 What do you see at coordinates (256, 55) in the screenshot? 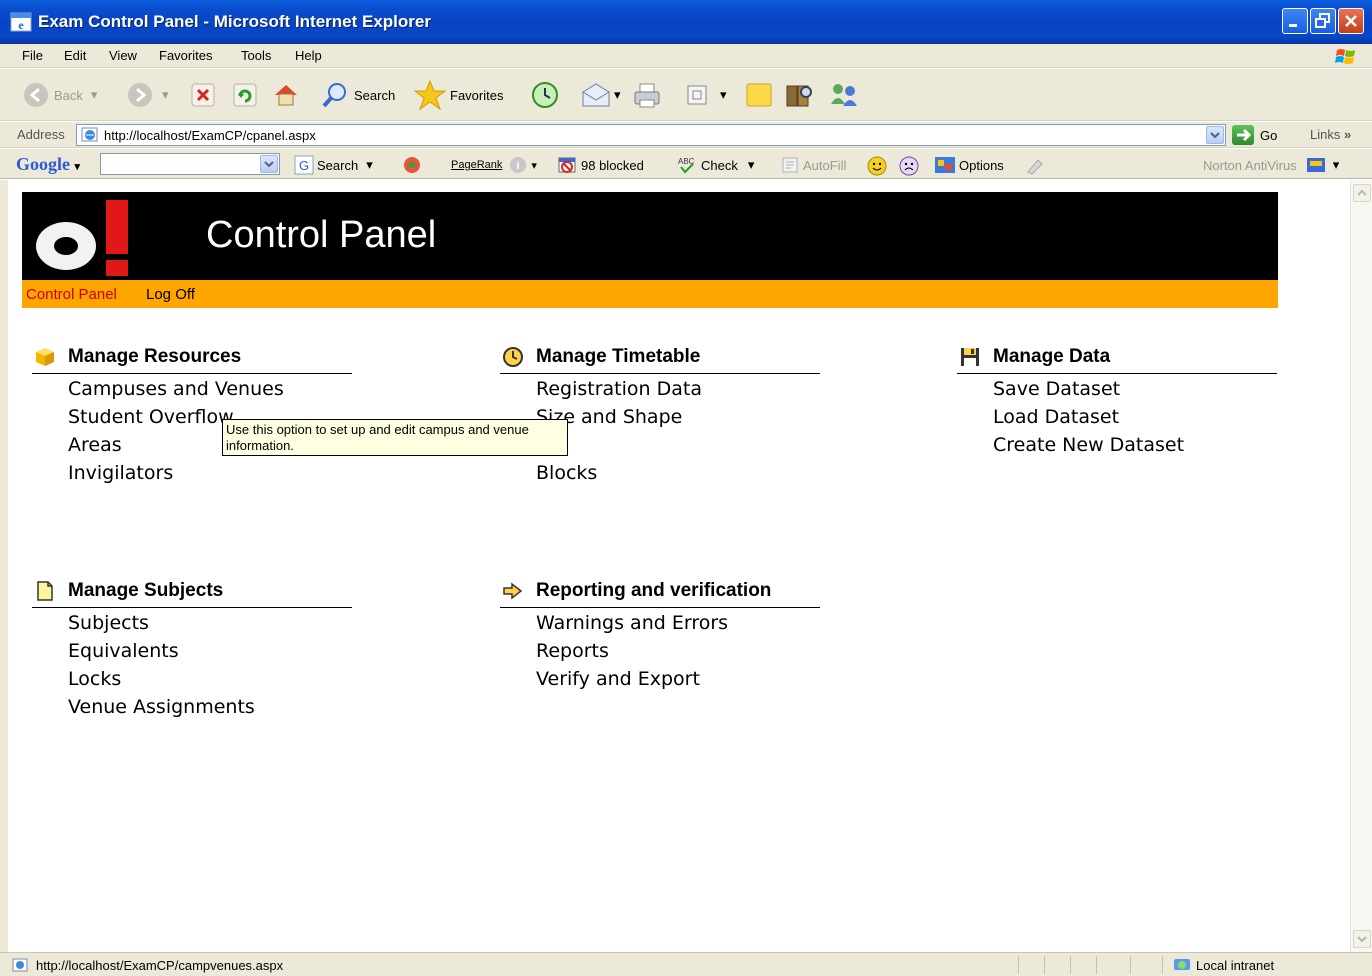
I see `menu-tools: Tools` at bounding box center [256, 55].